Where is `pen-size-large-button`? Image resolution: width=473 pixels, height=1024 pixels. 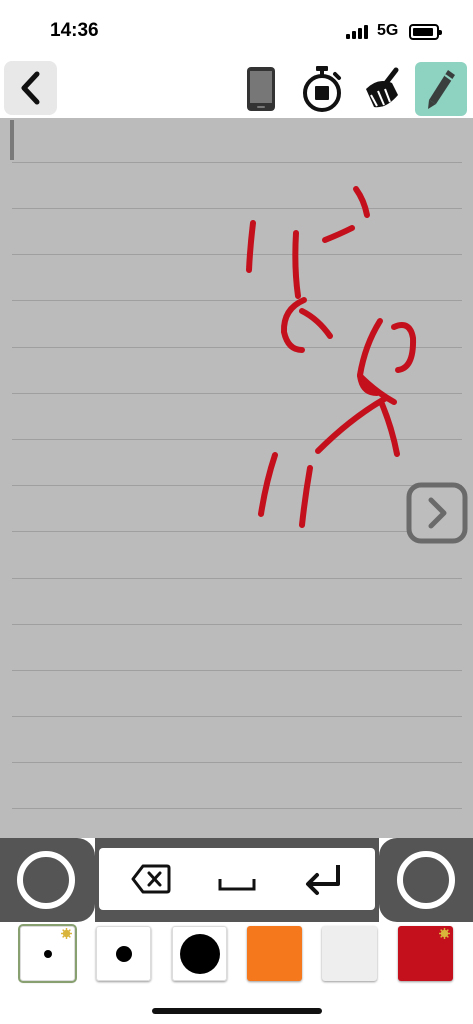
pen-size-large-button is located at coordinates (199, 953).